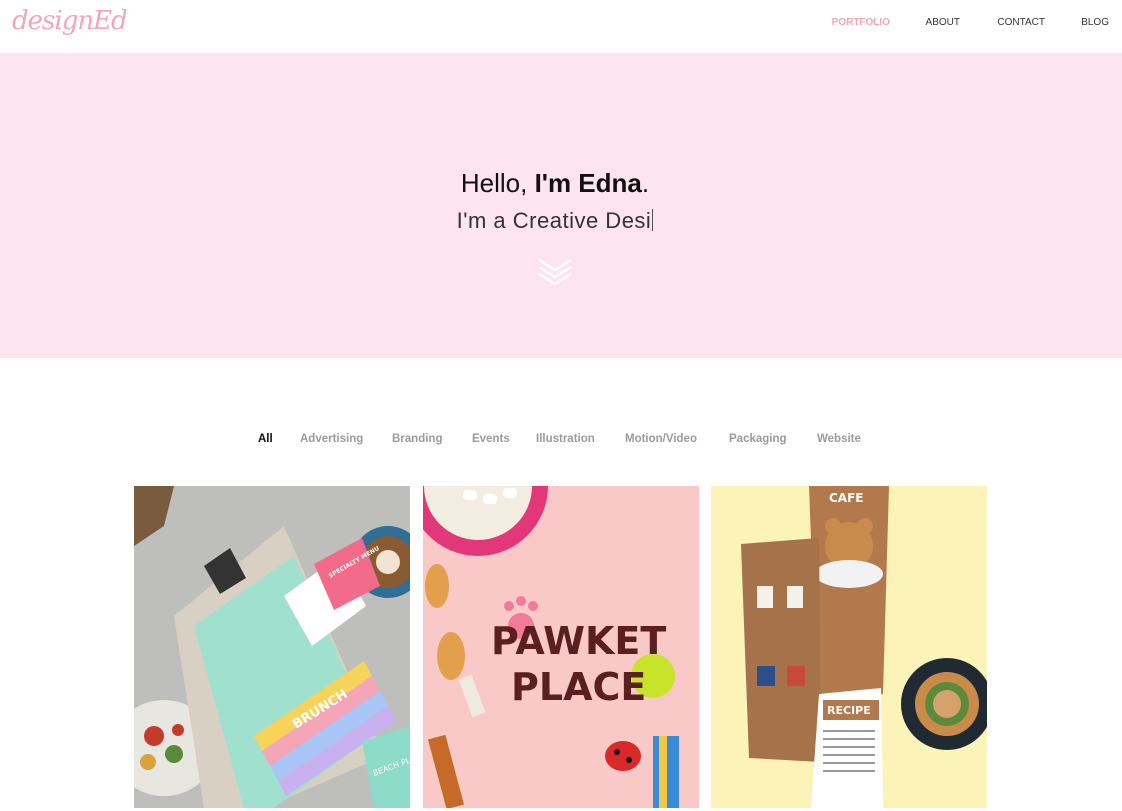 Image resolution: width=1122 pixels, height=811 pixels. What do you see at coordinates (578, 641) in the screenshot?
I see `pawket-title: PAWKET` at bounding box center [578, 641].